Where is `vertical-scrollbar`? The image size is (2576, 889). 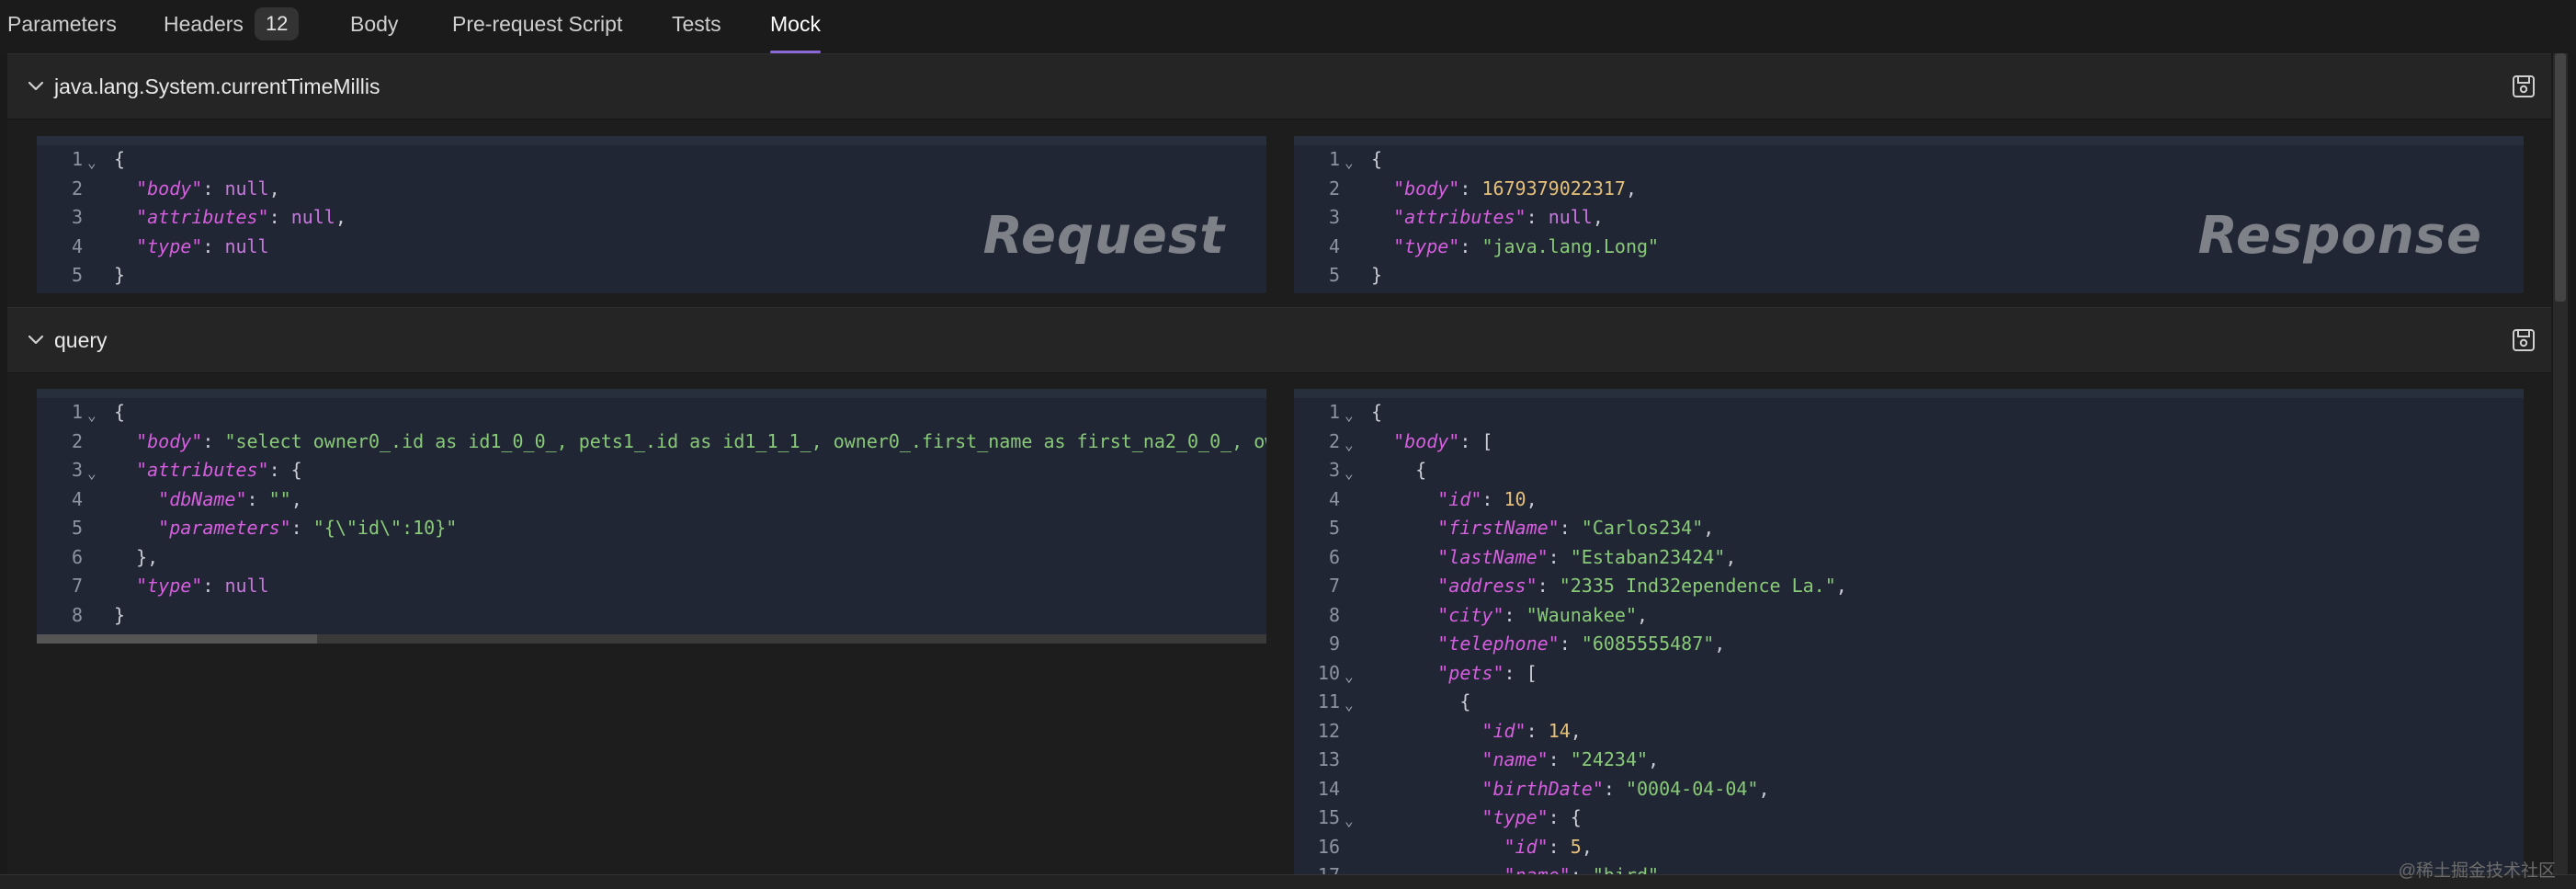
vertical-scrollbar is located at coordinates (2561, 463).